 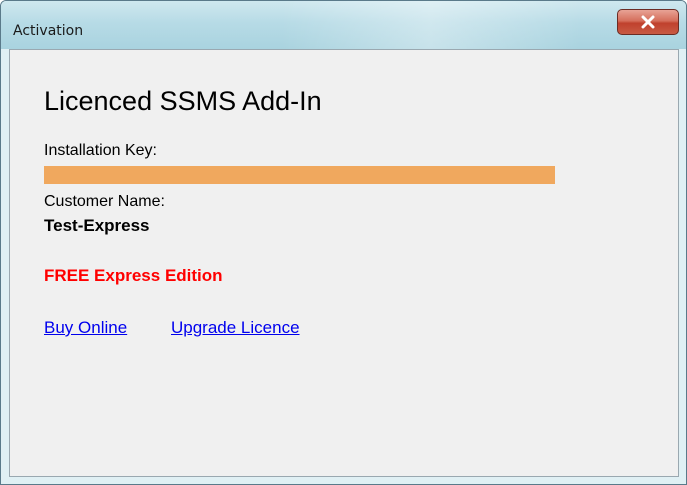 I want to click on buy-online-link: Buy Online, so click(x=85, y=328).